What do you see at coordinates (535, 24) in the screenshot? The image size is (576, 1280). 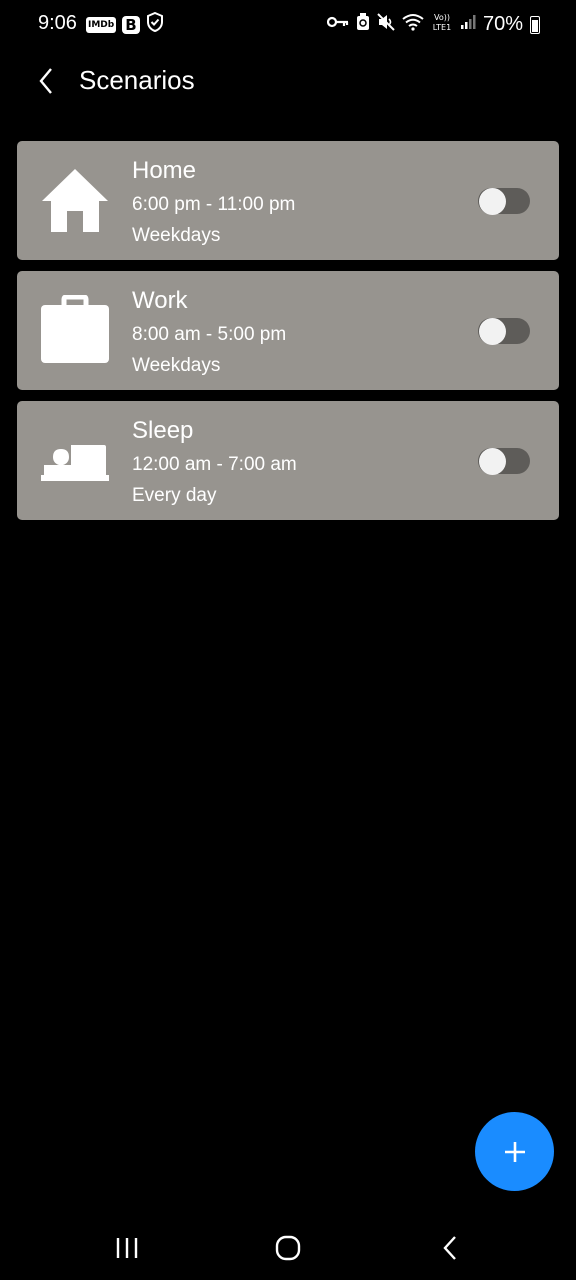 I see `battery-icon` at bounding box center [535, 24].